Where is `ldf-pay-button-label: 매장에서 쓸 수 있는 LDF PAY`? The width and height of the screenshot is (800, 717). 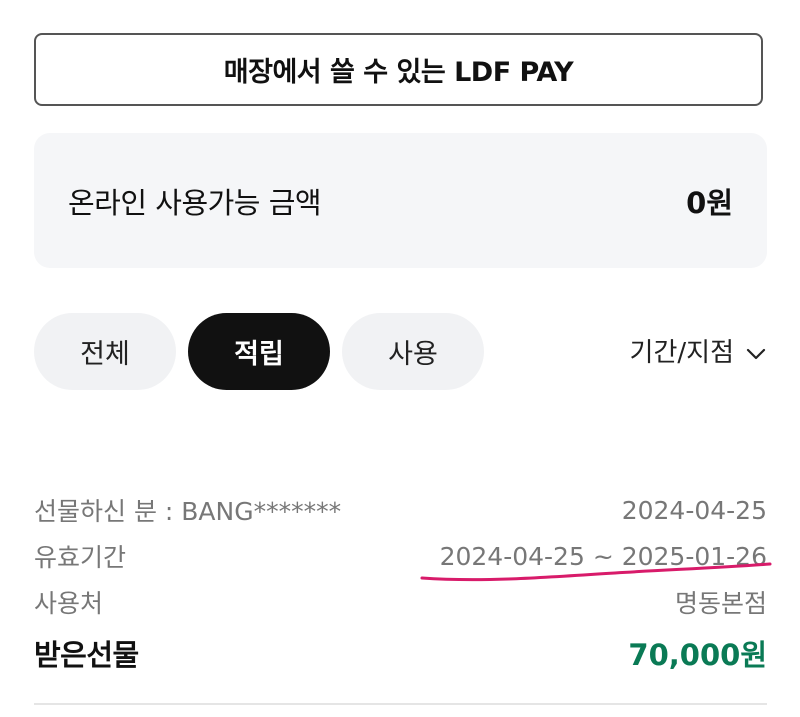
ldf-pay-button-label: 매장에서 쓸 수 있는 LDF PAY is located at coordinates (398, 72).